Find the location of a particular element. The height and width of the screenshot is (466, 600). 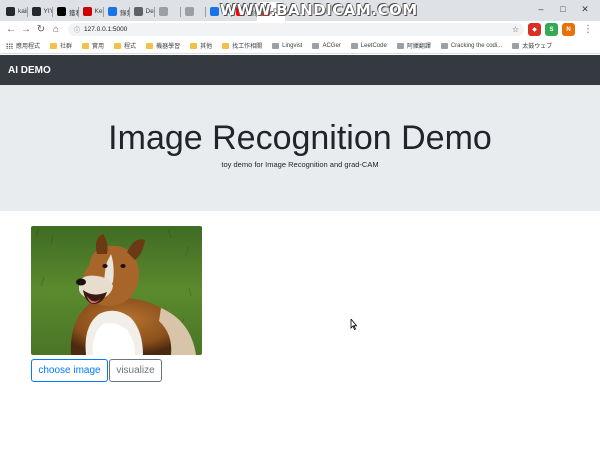

tab-label: Keras is located at coordinates (99, 11).